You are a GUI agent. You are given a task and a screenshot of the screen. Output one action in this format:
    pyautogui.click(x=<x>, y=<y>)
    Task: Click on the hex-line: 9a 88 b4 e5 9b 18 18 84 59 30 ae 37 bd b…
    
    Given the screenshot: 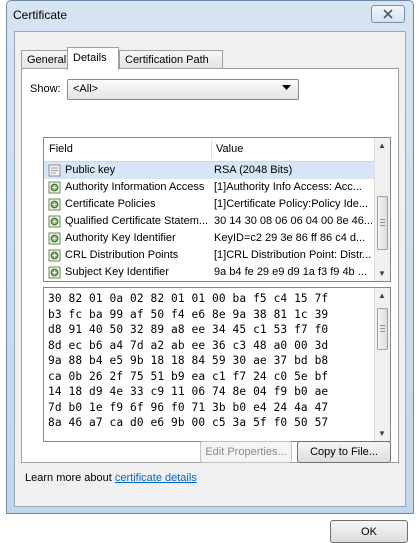 What is the action you would take?
    pyautogui.click(x=188, y=360)
    